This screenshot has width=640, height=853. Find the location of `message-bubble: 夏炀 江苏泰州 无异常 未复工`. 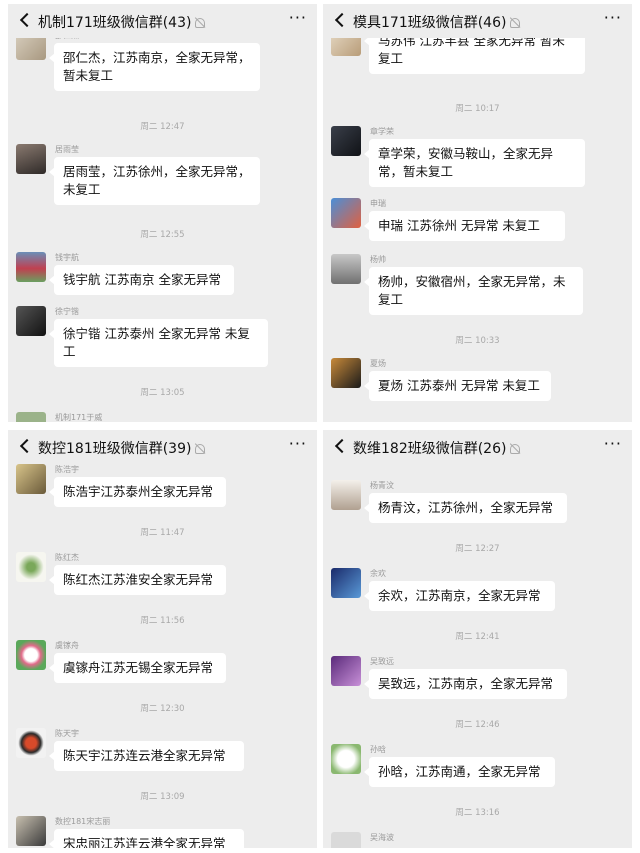

message-bubble: 夏炀 江苏泰州 无异常 未复工 is located at coordinates (457, 386).